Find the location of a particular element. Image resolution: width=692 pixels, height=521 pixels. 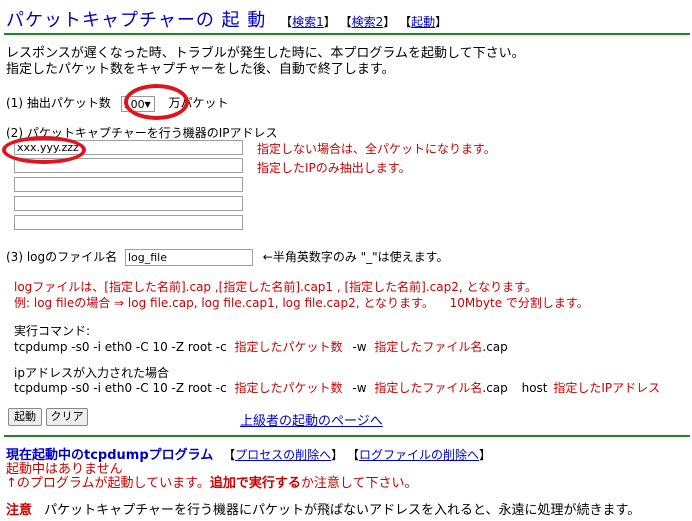

process-delete-link: プロセスの削除へ is located at coordinates (283, 455).